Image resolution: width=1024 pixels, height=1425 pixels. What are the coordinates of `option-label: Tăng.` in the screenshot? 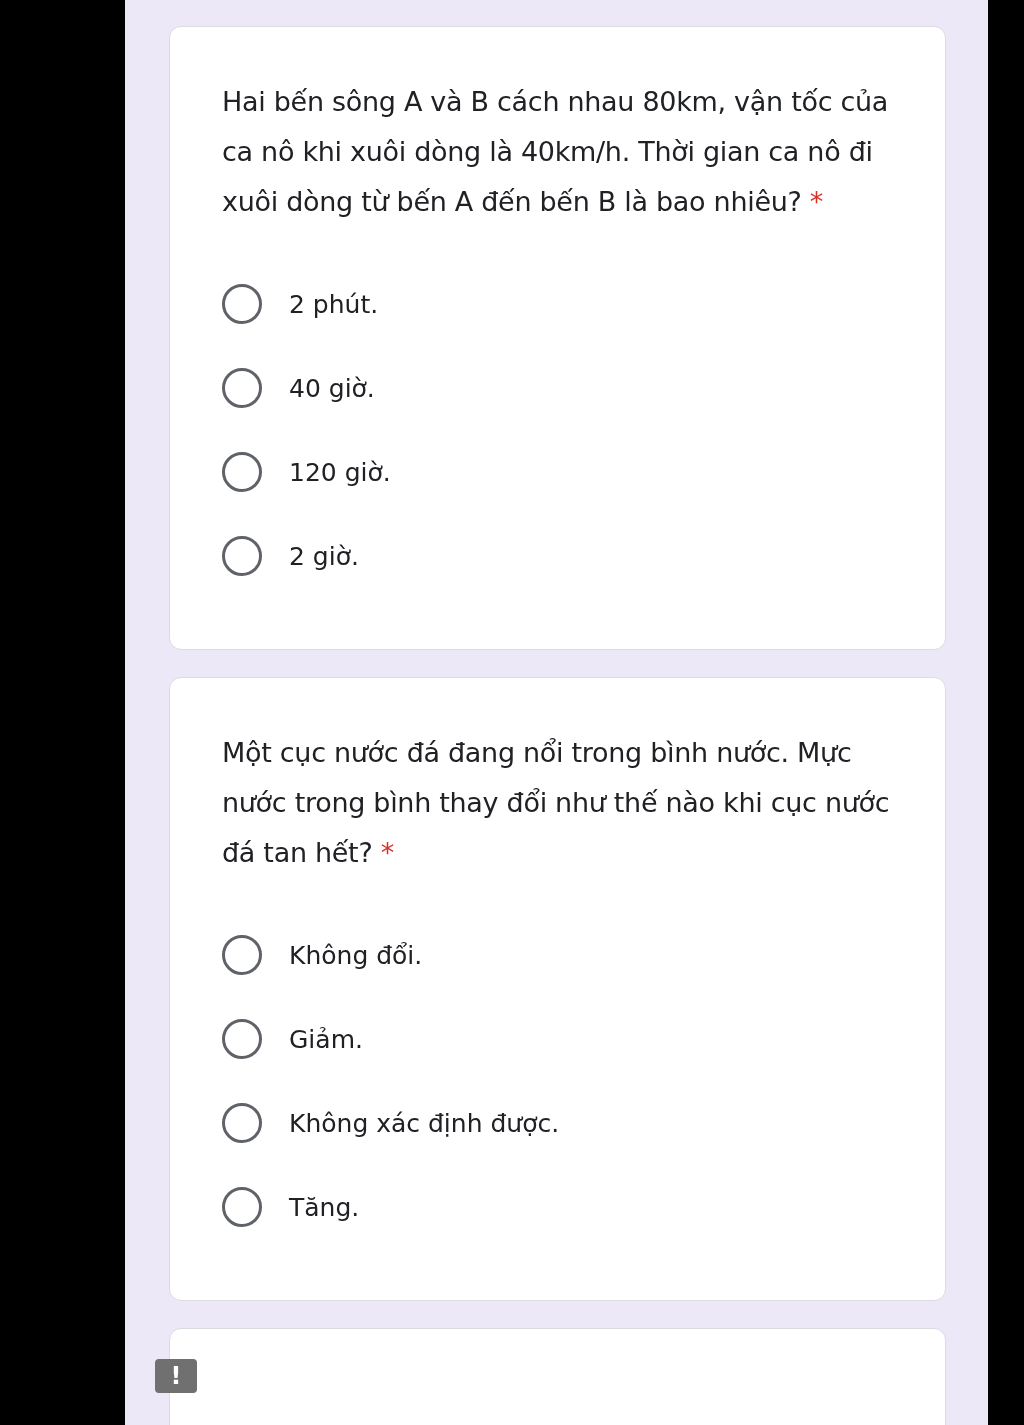 It's located at (324, 1207).